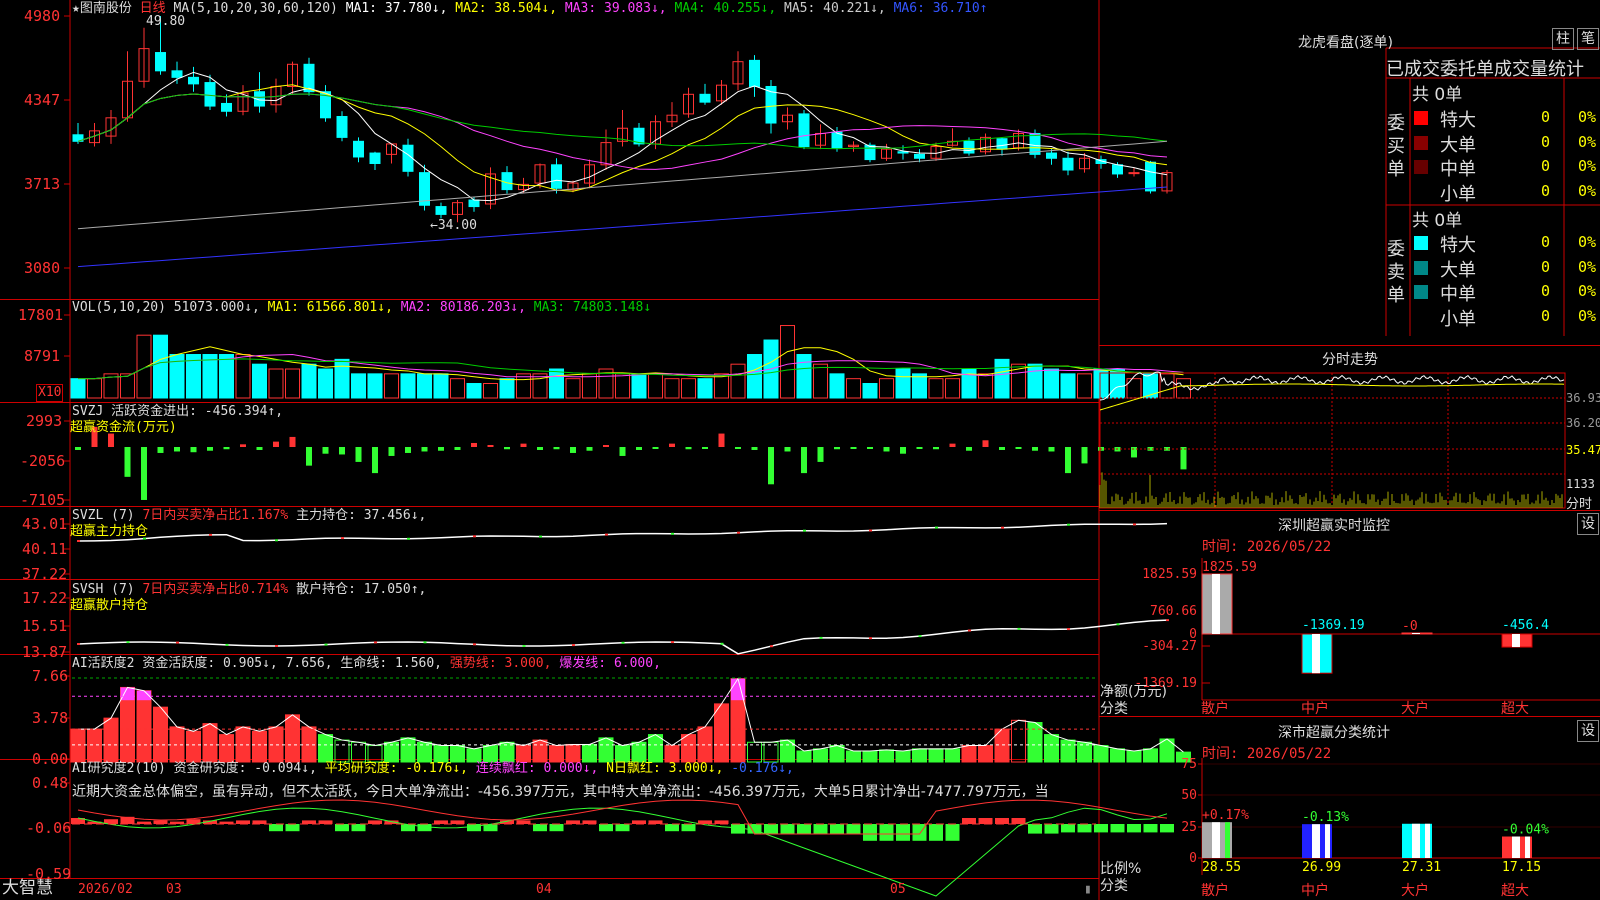 The width and height of the screenshot is (1600, 900). What do you see at coordinates (103, 663) in the screenshot?
I see `ai2-title: AI活跃度2` at bounding box center [103, 663].